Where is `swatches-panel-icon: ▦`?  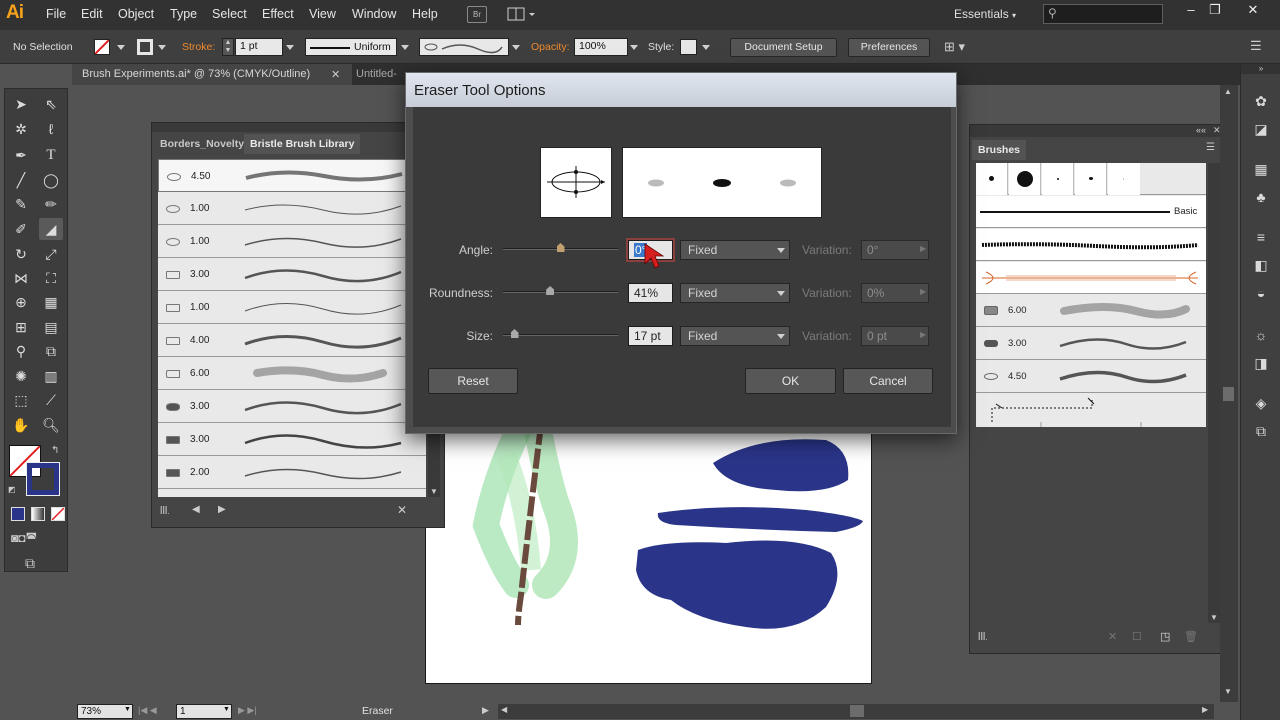
swatches-panel-icon: ▦ is located at coordinates (1261, 169).